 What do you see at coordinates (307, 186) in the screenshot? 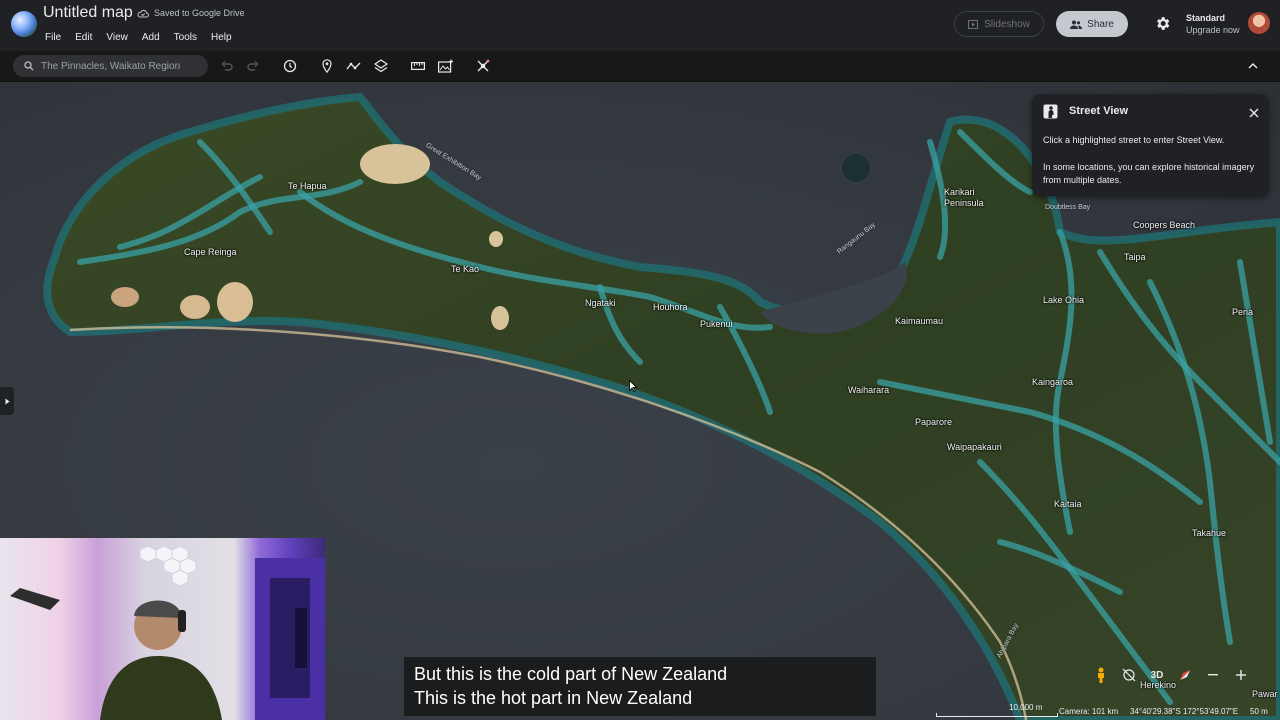
I see `place-label-te-hapua: Te Hapua` at bounding box center [307, 186].